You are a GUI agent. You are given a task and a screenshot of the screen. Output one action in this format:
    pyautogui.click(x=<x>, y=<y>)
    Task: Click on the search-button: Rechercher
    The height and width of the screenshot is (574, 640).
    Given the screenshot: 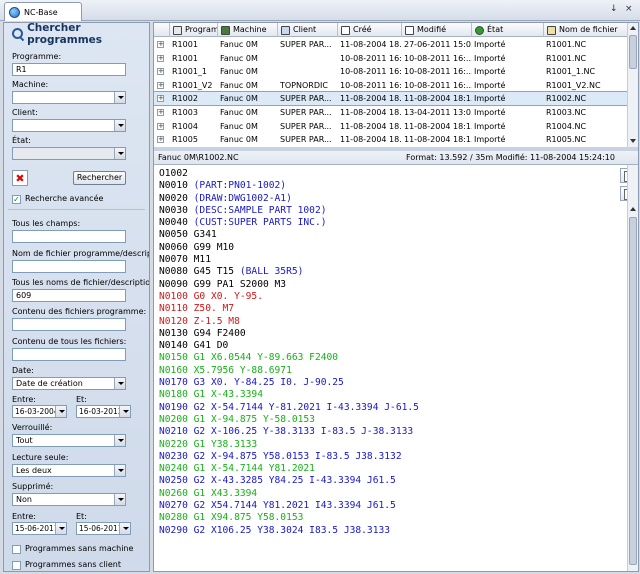 What is the action you would take?
    pyautogui.click(x=99, y=178)
    